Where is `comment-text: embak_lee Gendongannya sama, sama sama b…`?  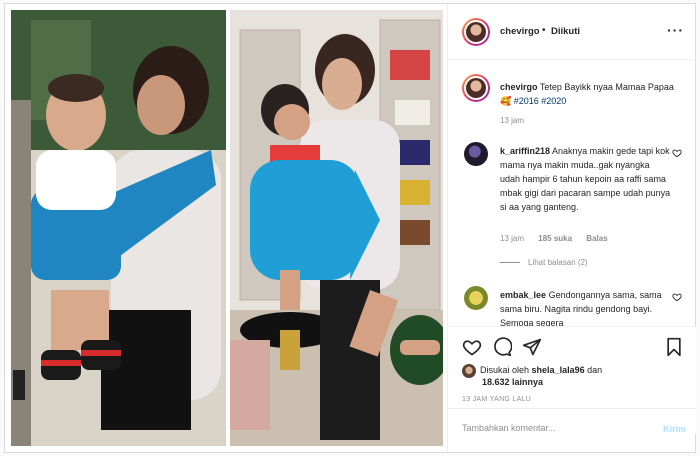
comment-text: embak_lee Gendongannya sama, sama sama b… is located at coordinates (586, 307).